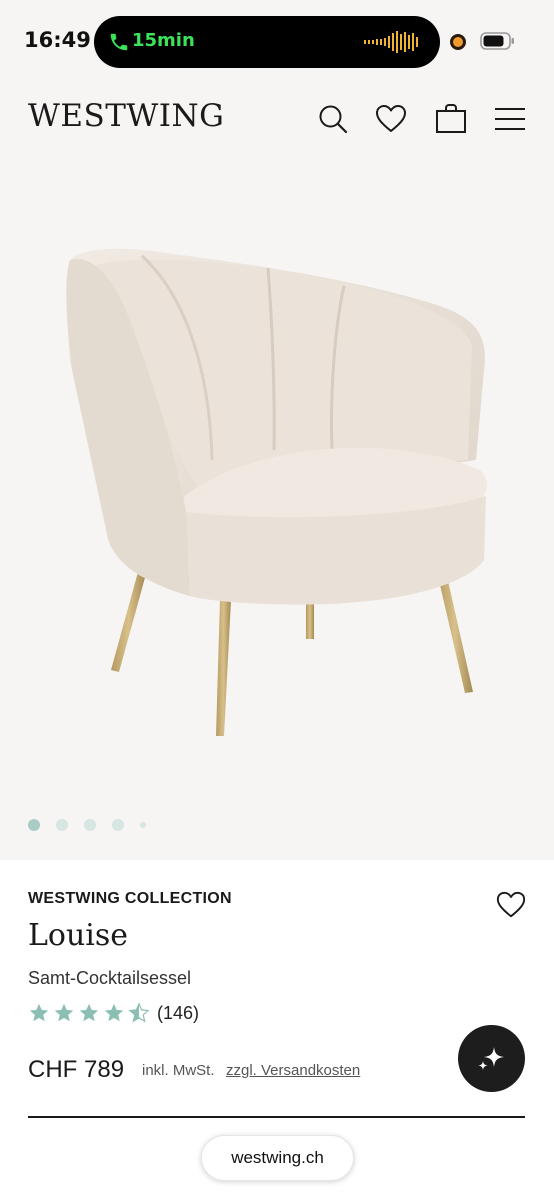 The image size is (554, 1200). What do you see at coordinates (391, 42) in the screenshot?
I see `waveform-icon` at bounding box center [391, 42].